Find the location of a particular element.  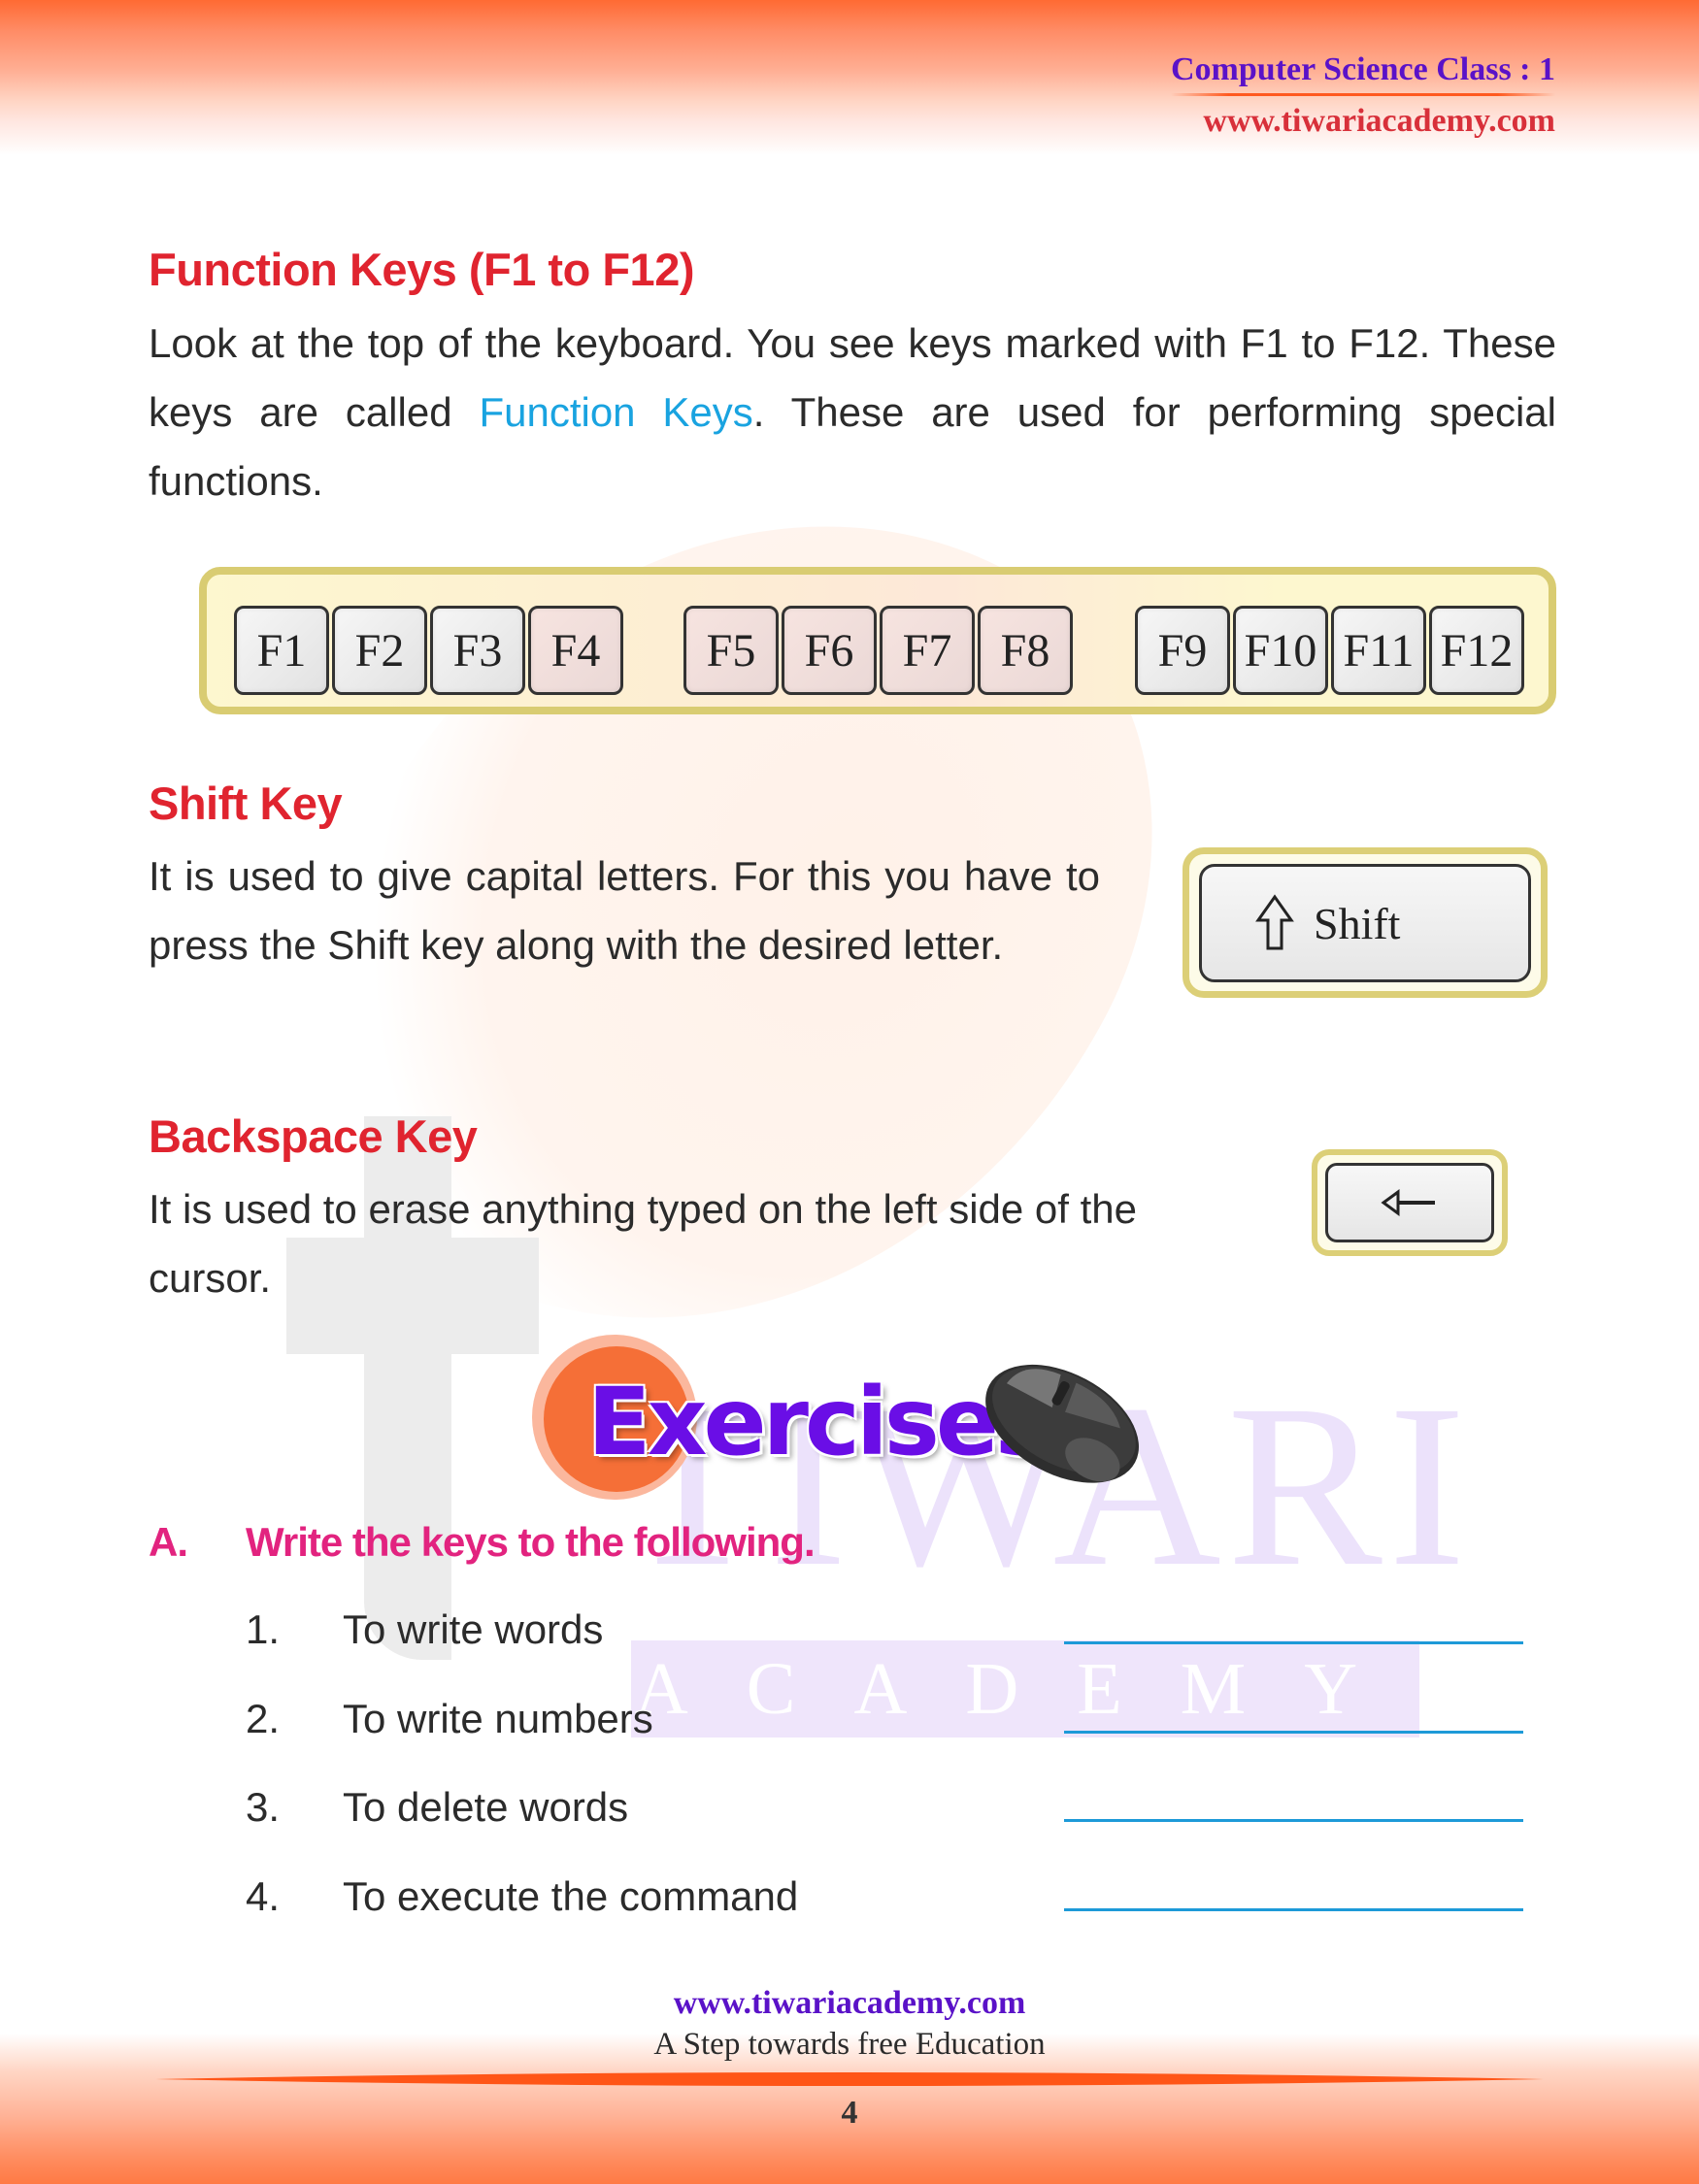

key-f10: F10 is located at coordinates (1280, 650).